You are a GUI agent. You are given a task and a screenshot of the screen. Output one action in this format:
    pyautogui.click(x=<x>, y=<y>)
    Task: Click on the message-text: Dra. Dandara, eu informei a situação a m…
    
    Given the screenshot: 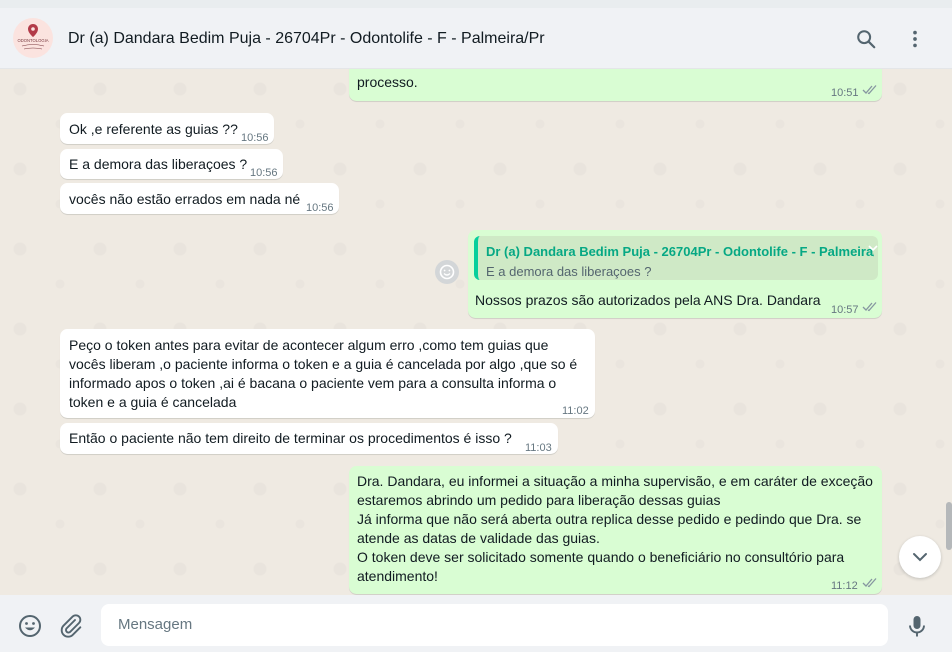 What is the action you would take?
    pyautogui.click(x=615, y=481)
    